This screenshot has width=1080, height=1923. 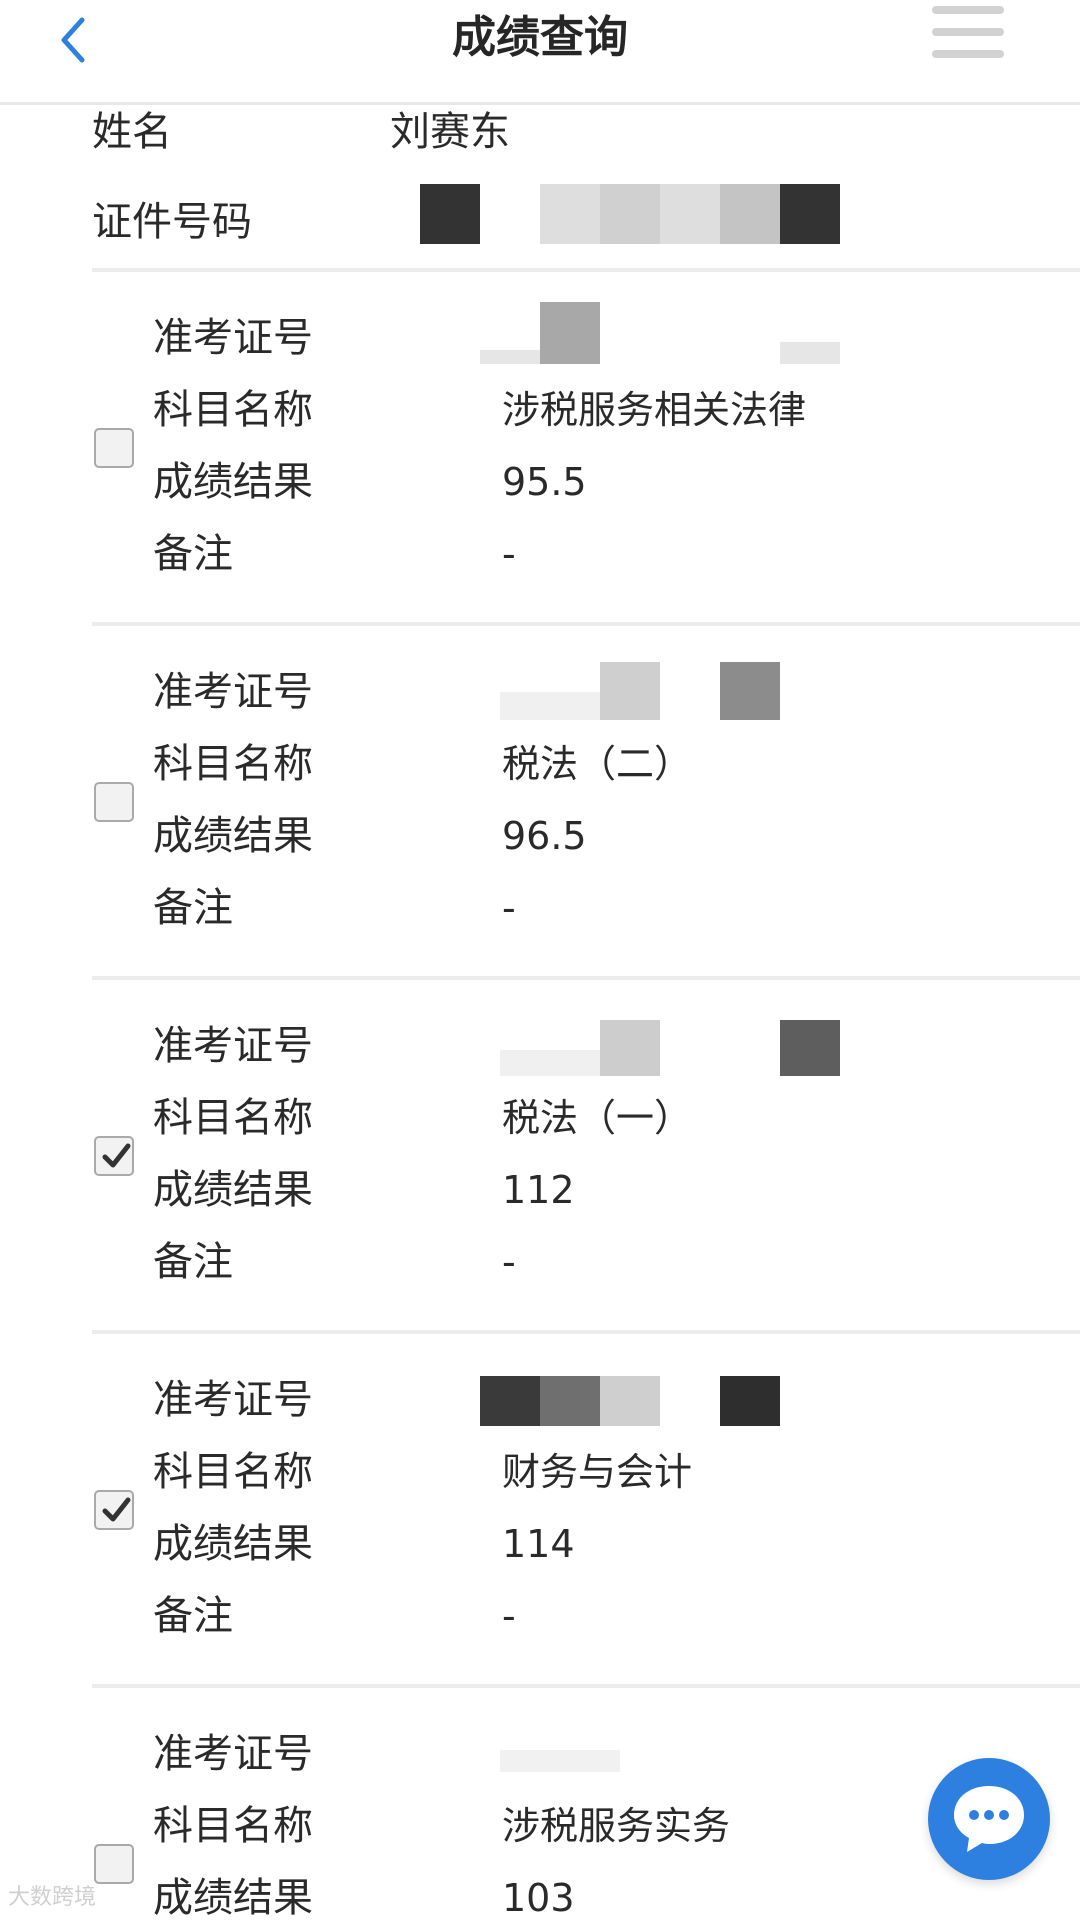 What do you see at coordinates (538, 1898) in the screenshot?
I see `score-value: 103` at bounding box center [538, 1898].